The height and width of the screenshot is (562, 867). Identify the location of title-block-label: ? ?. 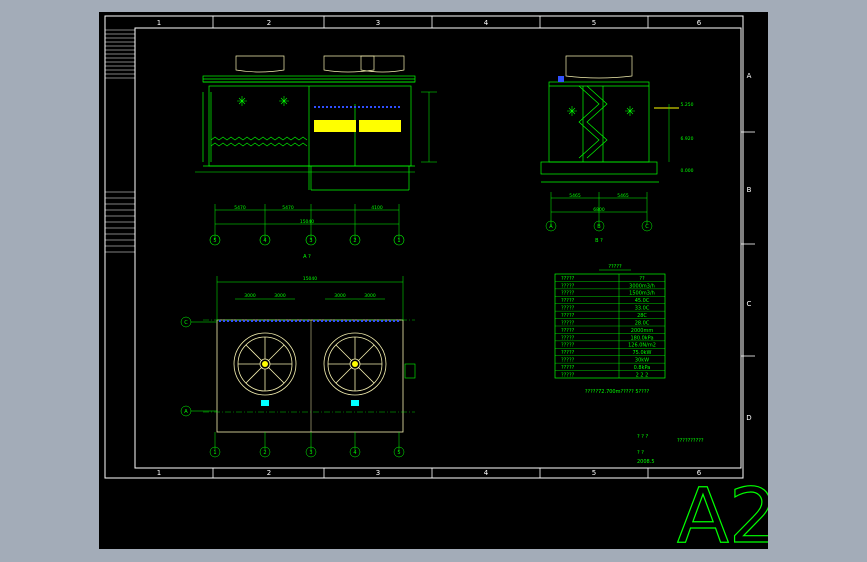
(640, 453).